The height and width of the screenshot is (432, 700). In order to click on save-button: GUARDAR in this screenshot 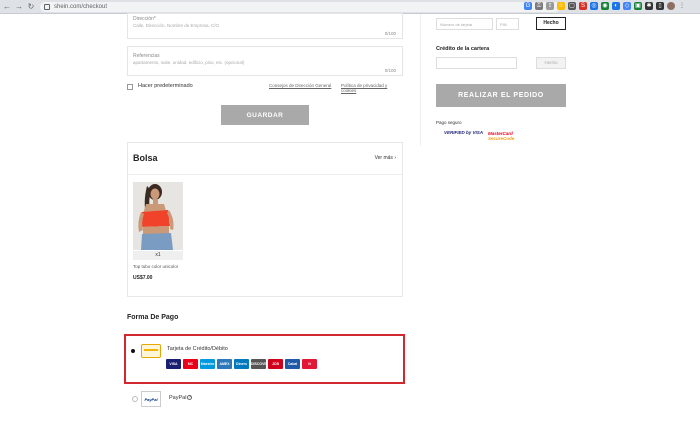, I will do `click(265, 115)`.